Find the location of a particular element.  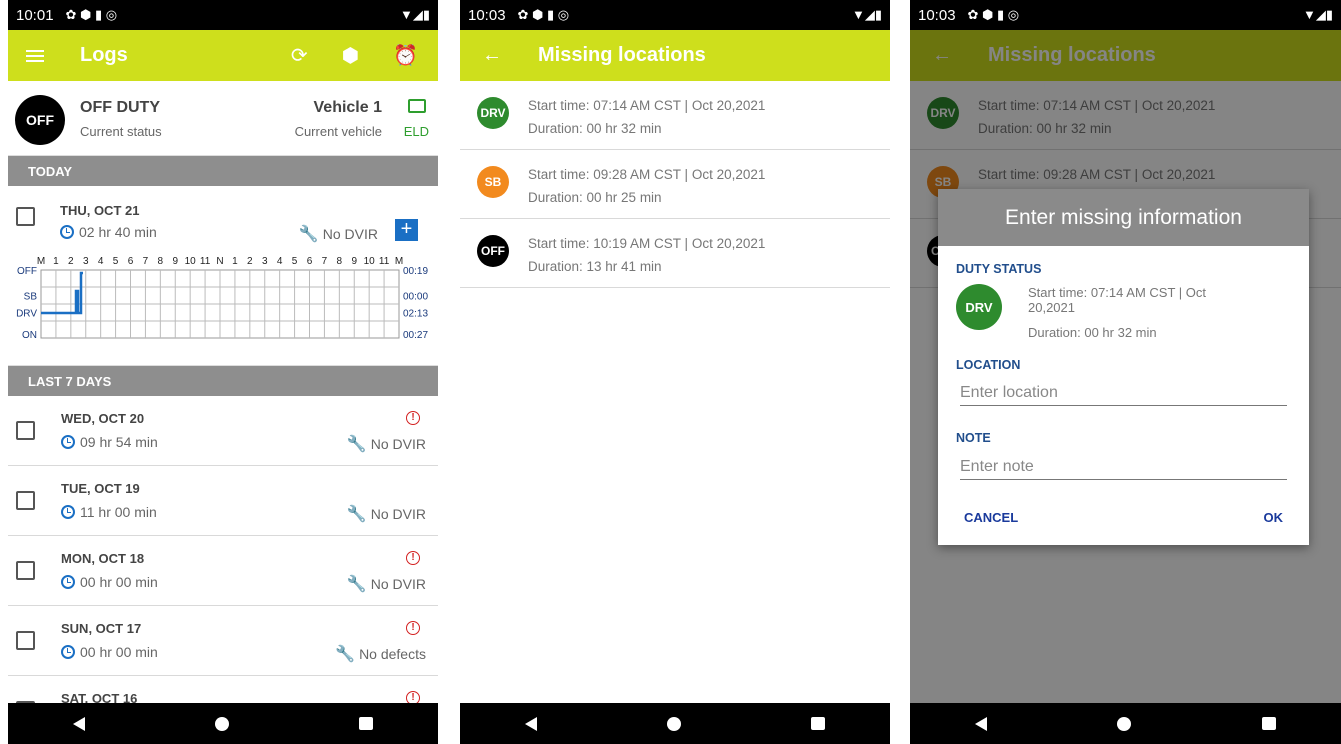

hour-label: 5 is located at coordinates (295, 261).